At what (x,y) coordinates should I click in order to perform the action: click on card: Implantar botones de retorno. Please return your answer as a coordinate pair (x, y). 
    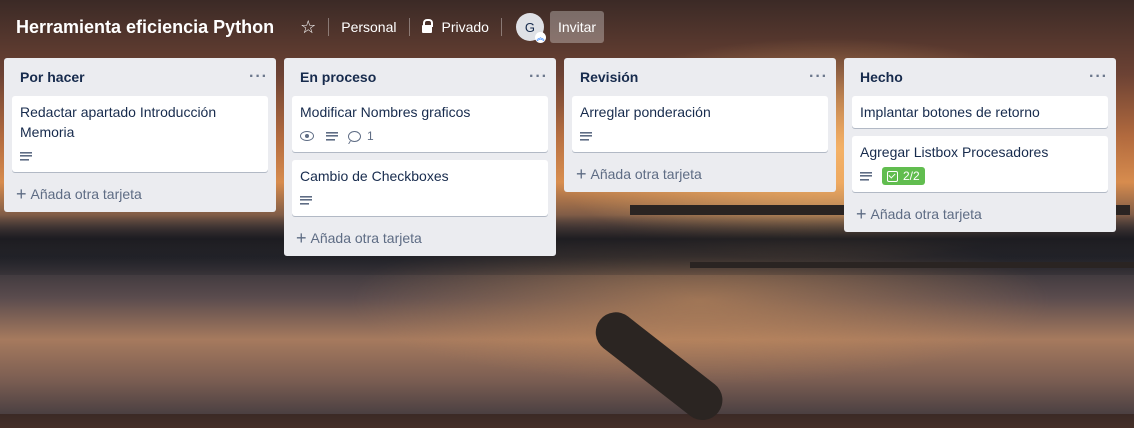
    Looking at the image, I should click on (980, 112).